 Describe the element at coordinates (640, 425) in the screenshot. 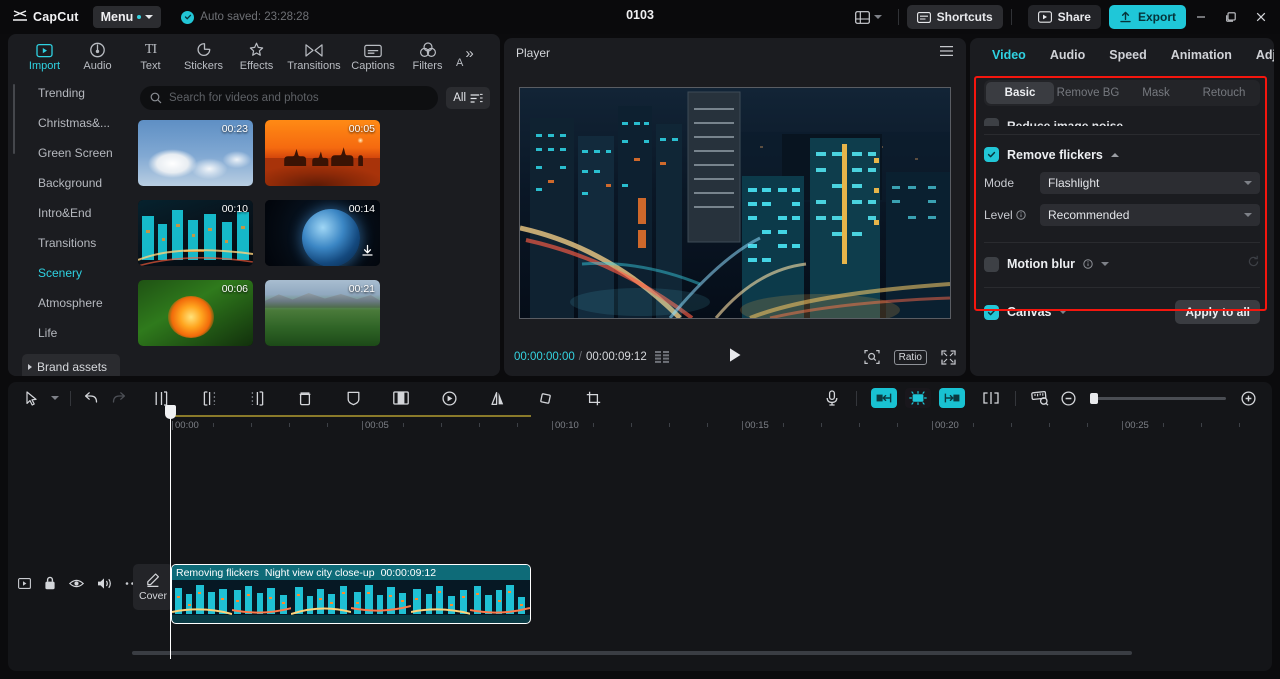

I see `timeline-ruler: 00:00 00:05 00:10 00:15 00:20 00:25` at that location.